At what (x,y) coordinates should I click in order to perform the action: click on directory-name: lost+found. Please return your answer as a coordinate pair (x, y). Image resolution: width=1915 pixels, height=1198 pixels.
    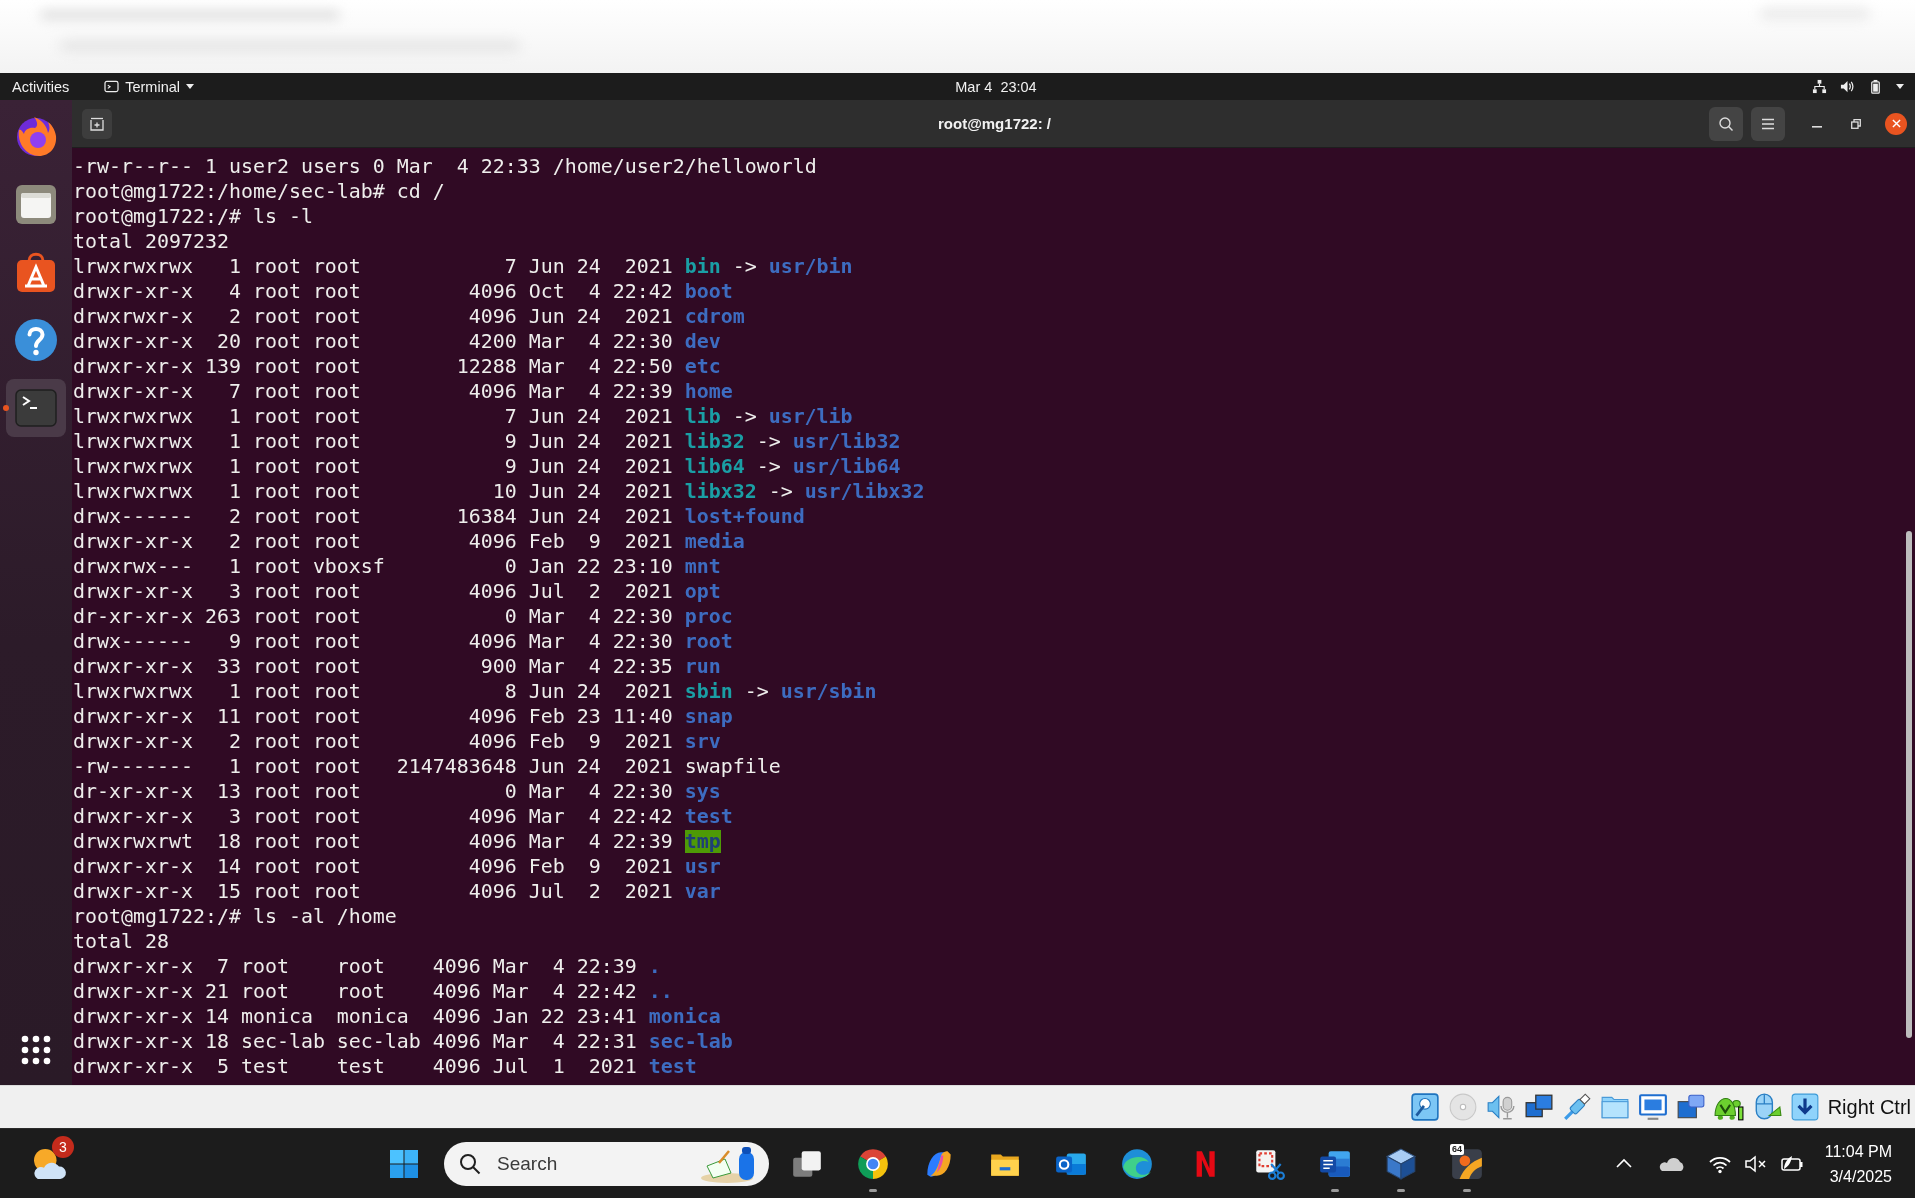
    Looking at the image, I should click on (744, 516).